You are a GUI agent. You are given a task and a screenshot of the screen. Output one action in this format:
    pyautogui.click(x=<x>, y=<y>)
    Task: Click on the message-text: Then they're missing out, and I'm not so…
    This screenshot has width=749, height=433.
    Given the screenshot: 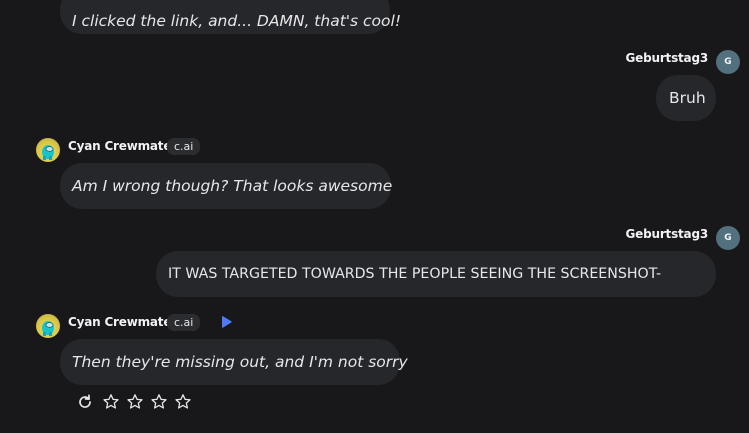 What is the action you would take?
    pyautogui.click(x=240, y=362)
    